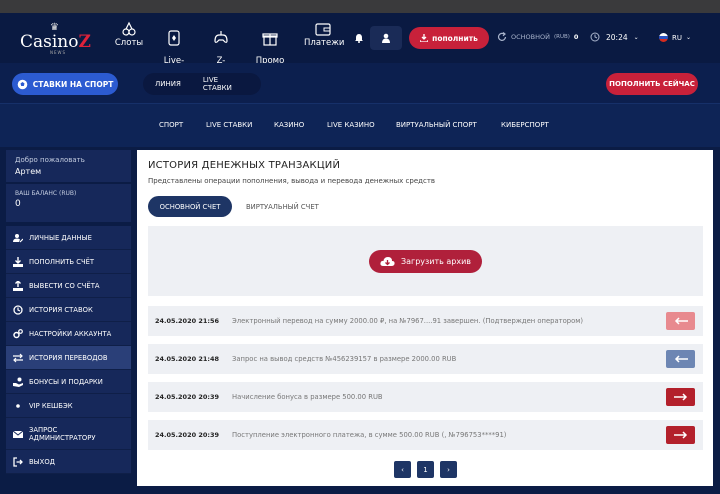 This screenshot has height=494, width=720. Describe the element at coordinates (387, 261) in the screenshot. I see `cloud-download-icon` at that location.